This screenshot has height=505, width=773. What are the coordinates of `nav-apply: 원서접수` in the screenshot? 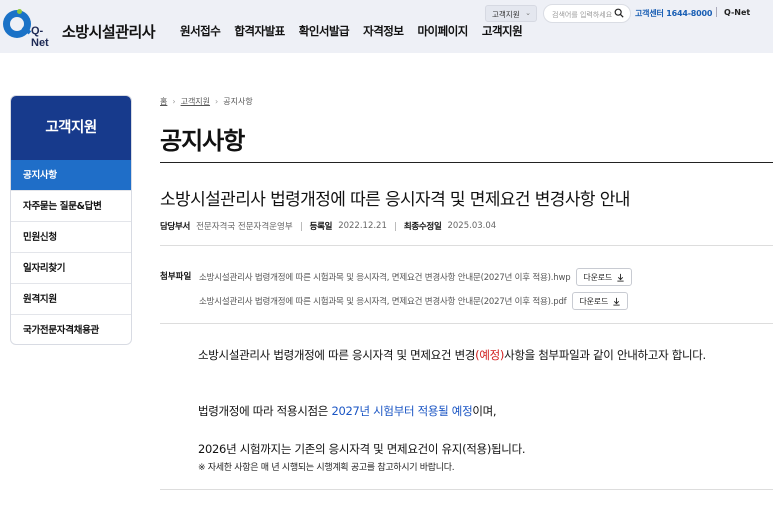 It's located at (200, 31).